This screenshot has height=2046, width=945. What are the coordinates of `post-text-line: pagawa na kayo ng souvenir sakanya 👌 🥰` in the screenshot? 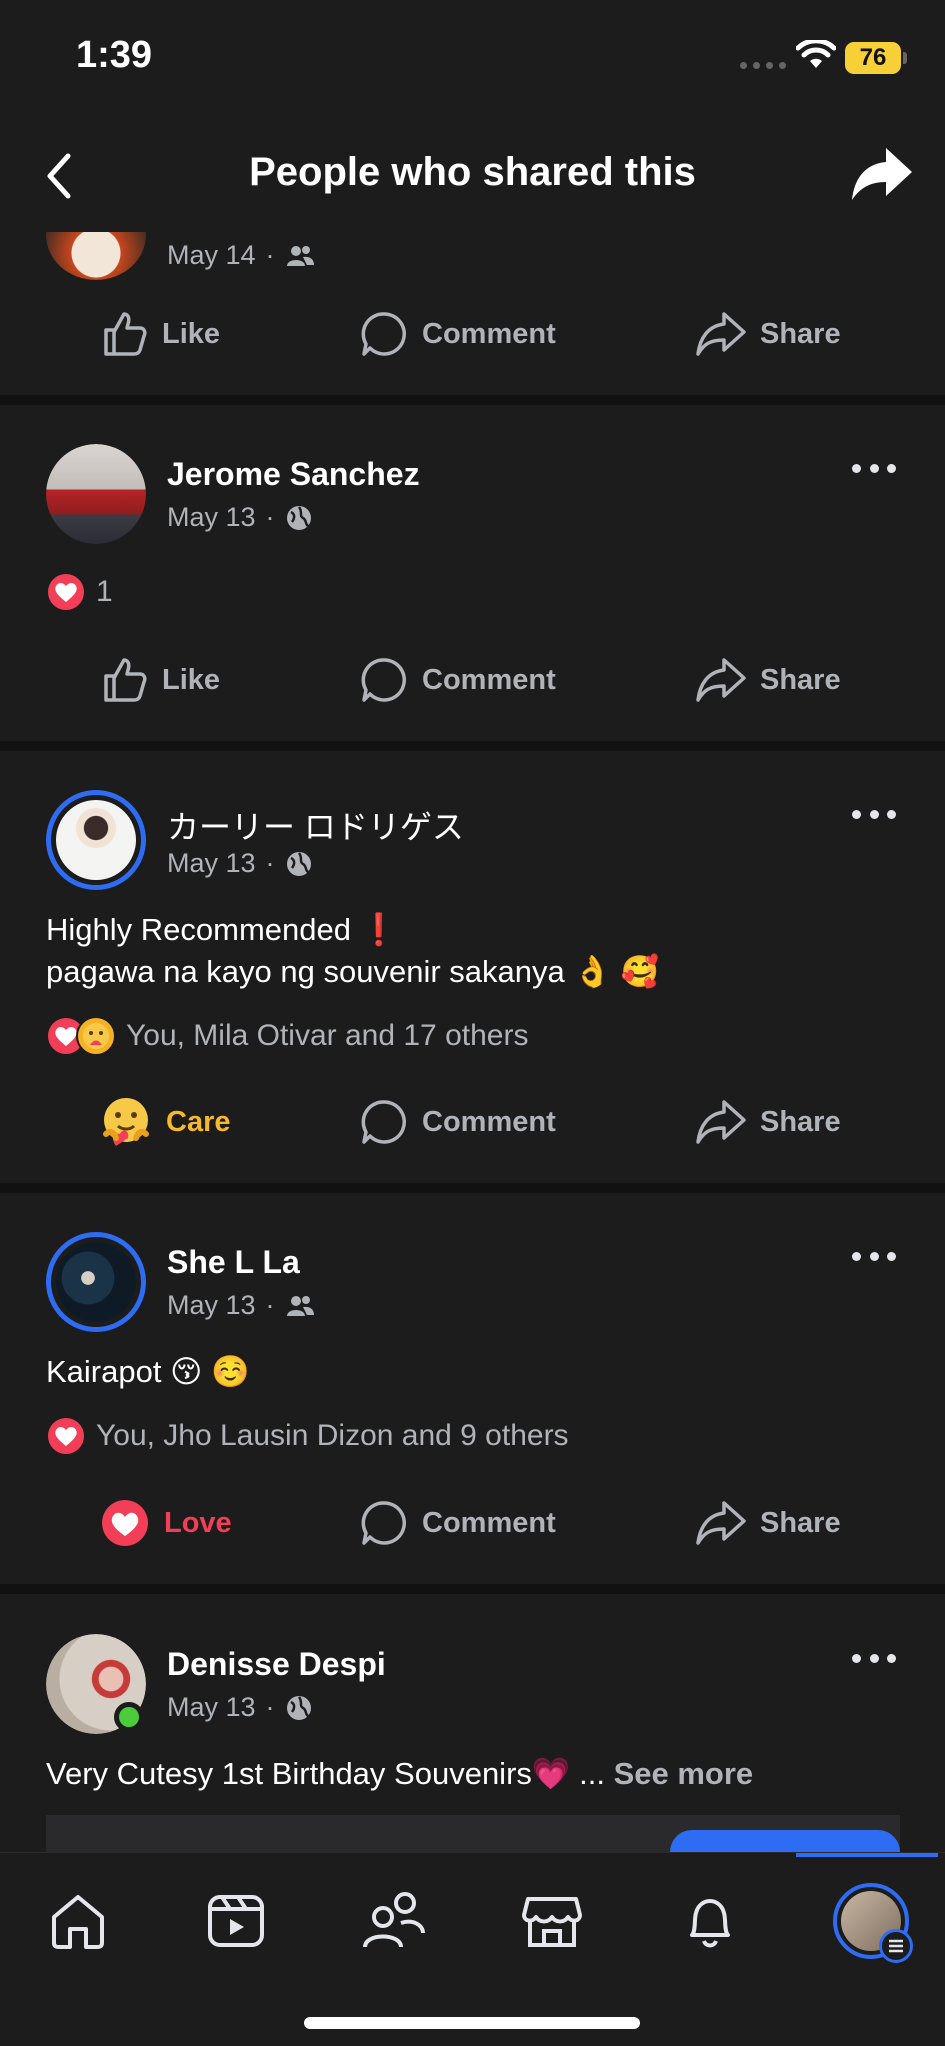 It's located at (353, 971).